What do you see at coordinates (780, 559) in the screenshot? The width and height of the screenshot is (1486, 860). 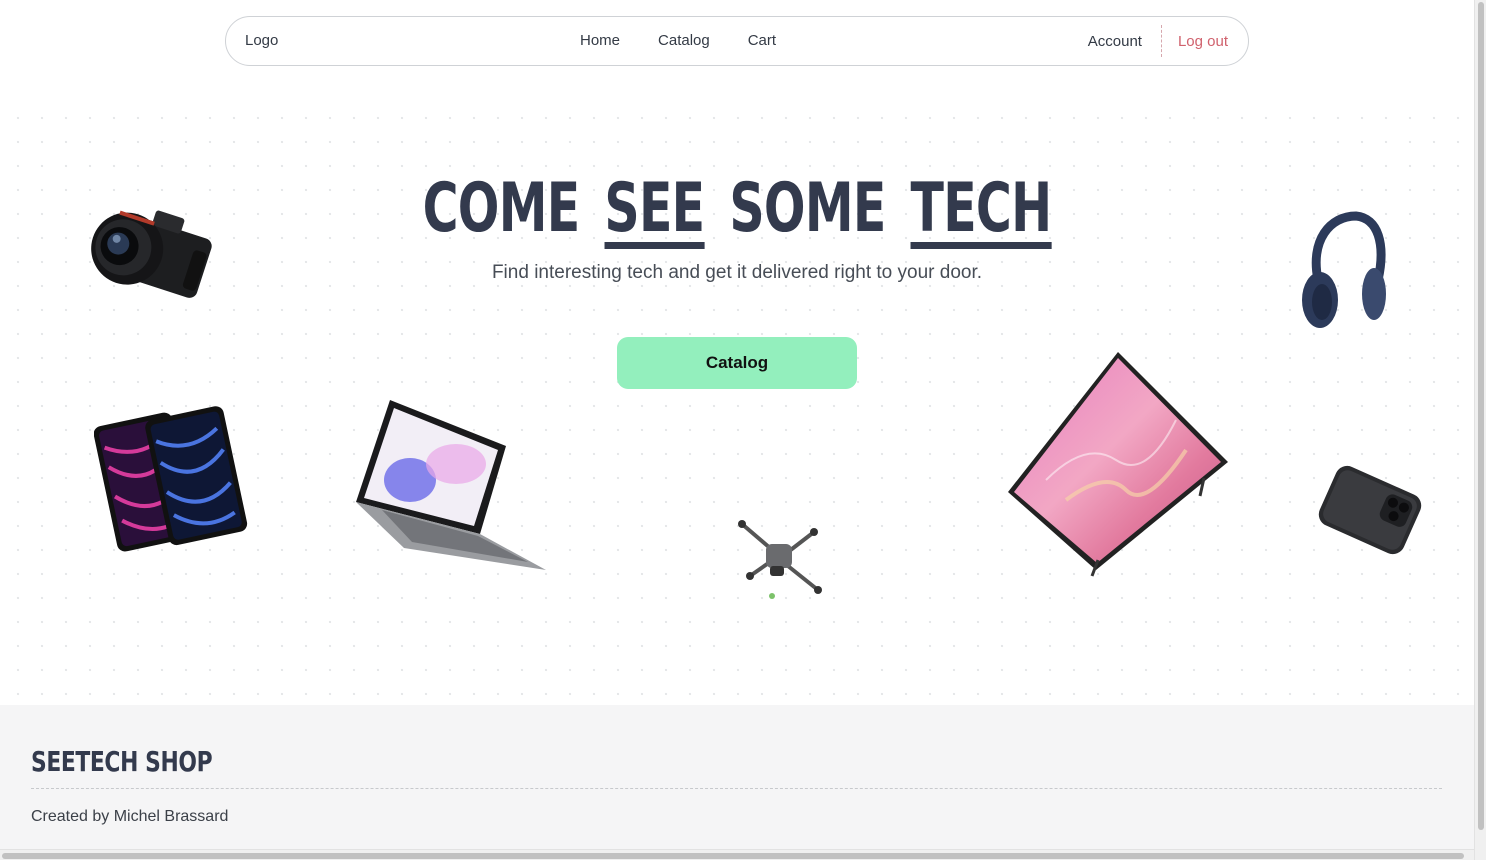 I see `drone-image` at bounding box center [780, 559].